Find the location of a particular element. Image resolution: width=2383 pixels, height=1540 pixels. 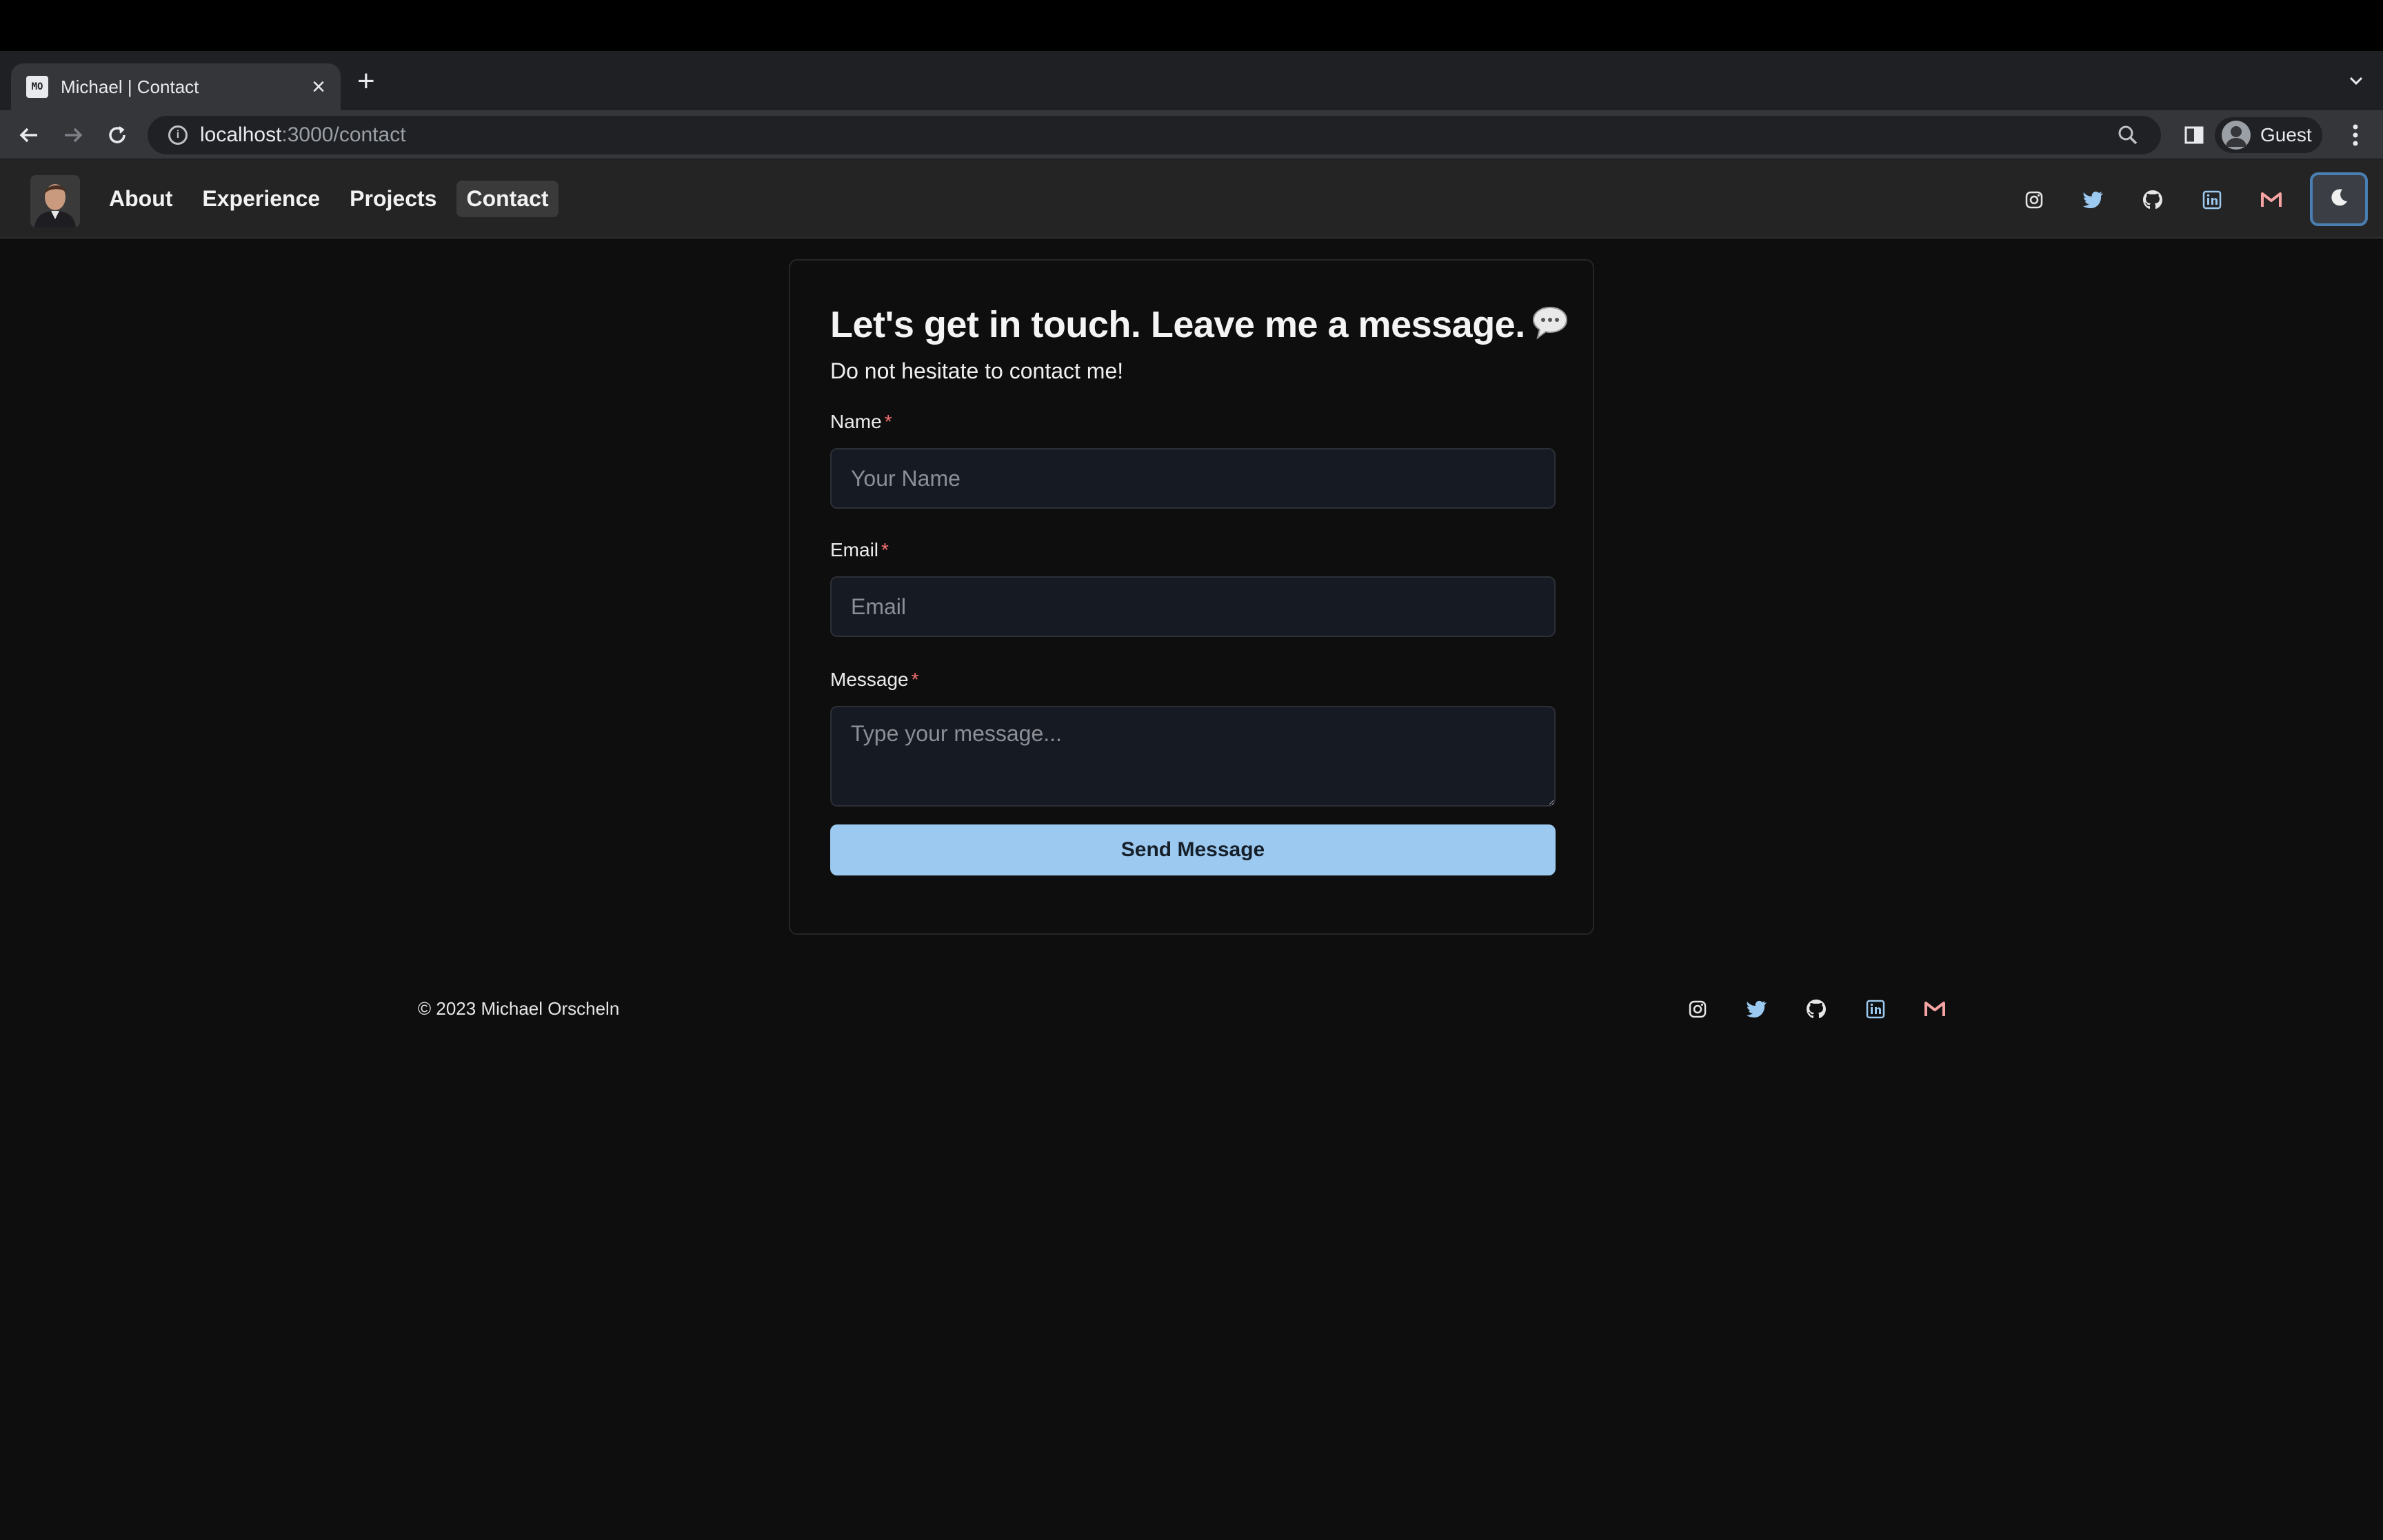

search-icon is located at coordinates (2127, 136).